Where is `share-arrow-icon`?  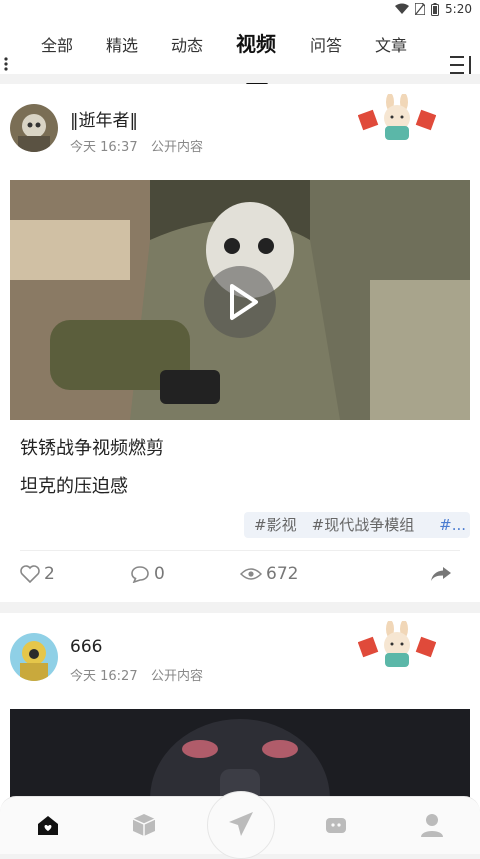
share-arrow-icon is located at coordinates (441, 574).